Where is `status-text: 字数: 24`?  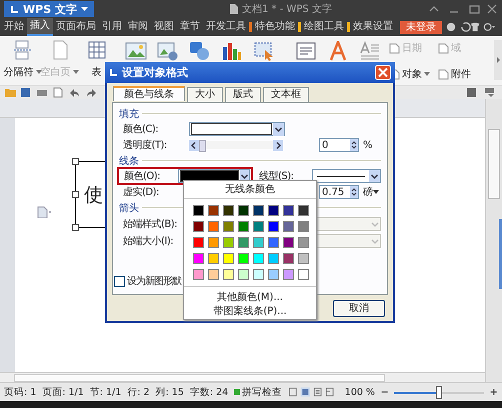
status-text: 字数: 24 is located at coordinates (209, 392).